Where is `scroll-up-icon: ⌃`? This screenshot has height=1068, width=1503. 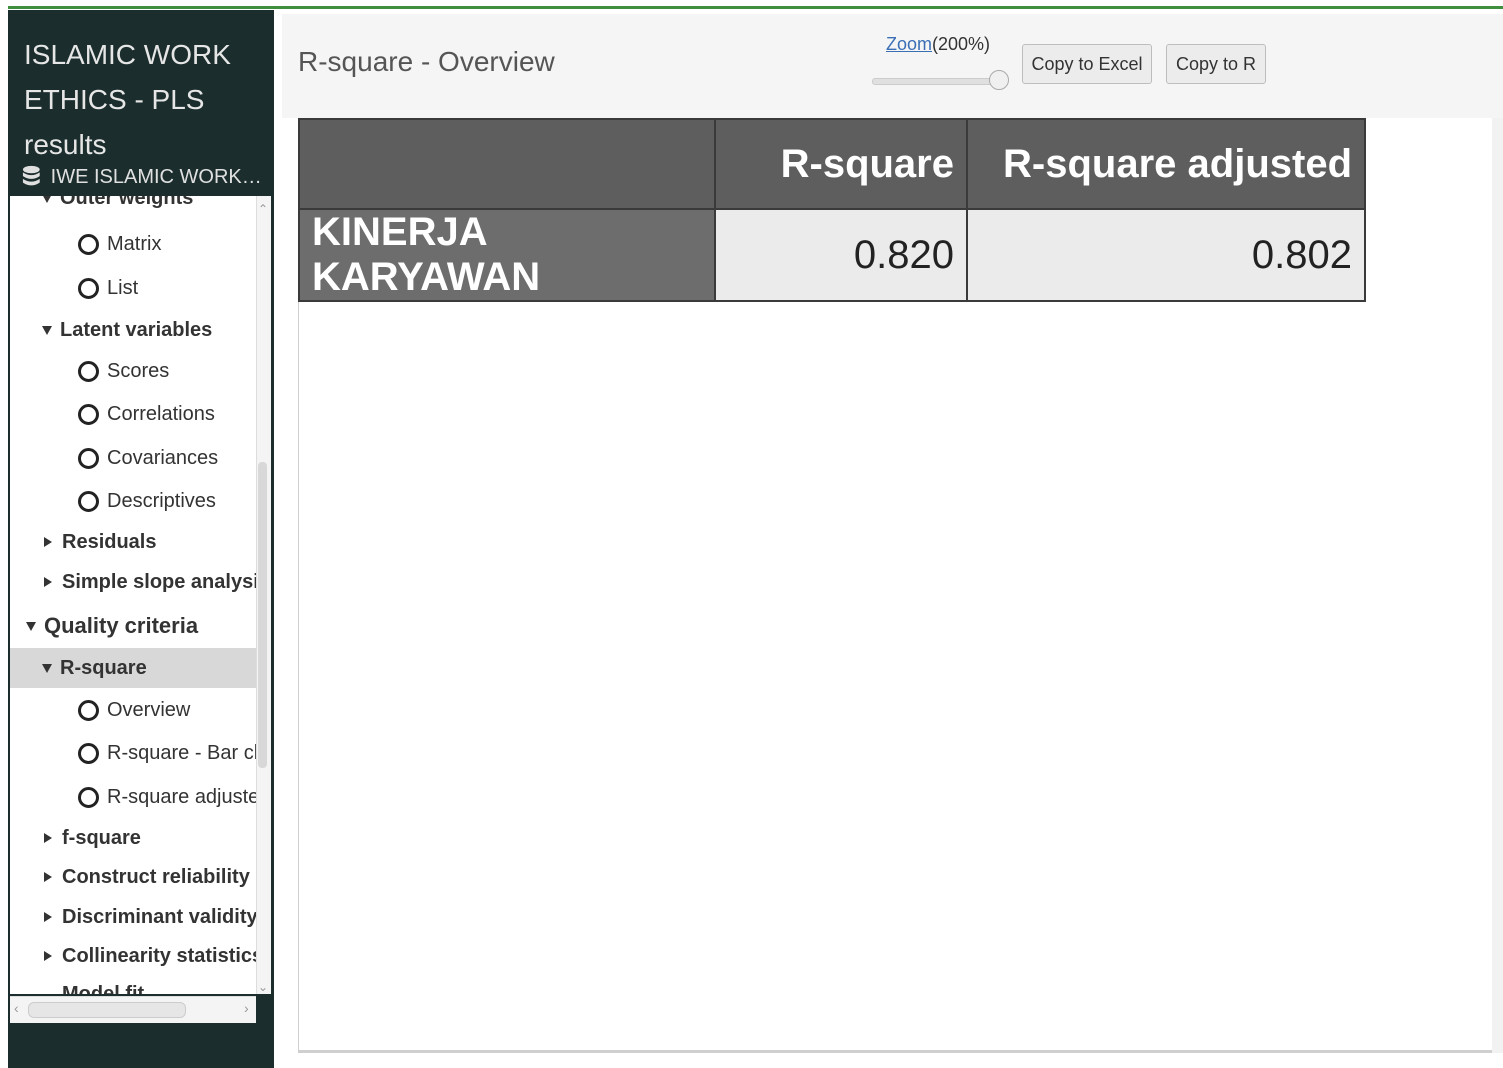
scroll-up-icon: ⌃ is located at coordinates (263, 209).